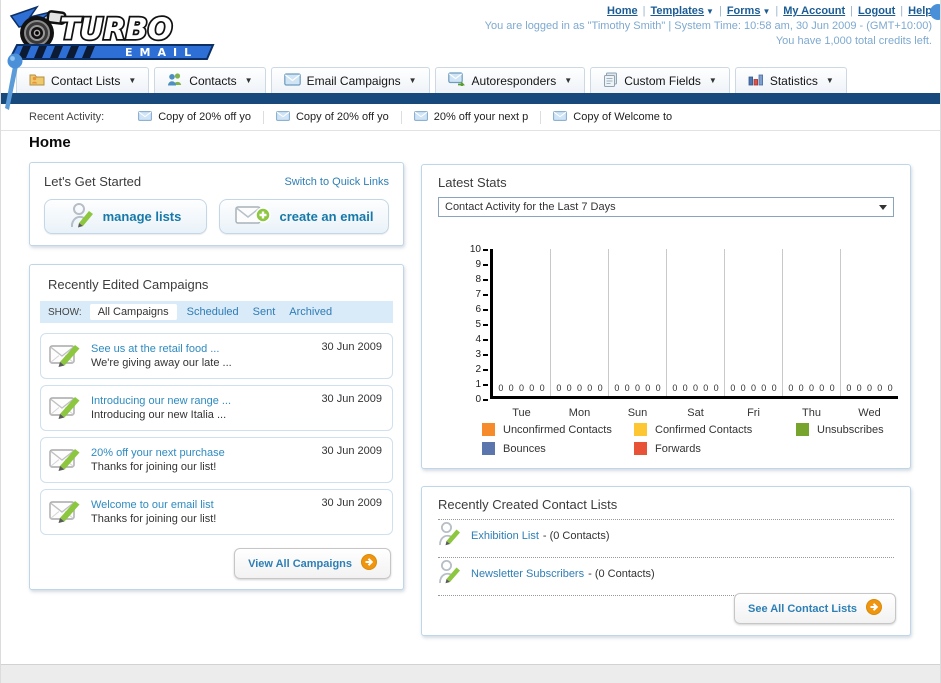 This screenshot has height=683, width=941. I want to click on top-link-forms: Forms, so click(744, 11).